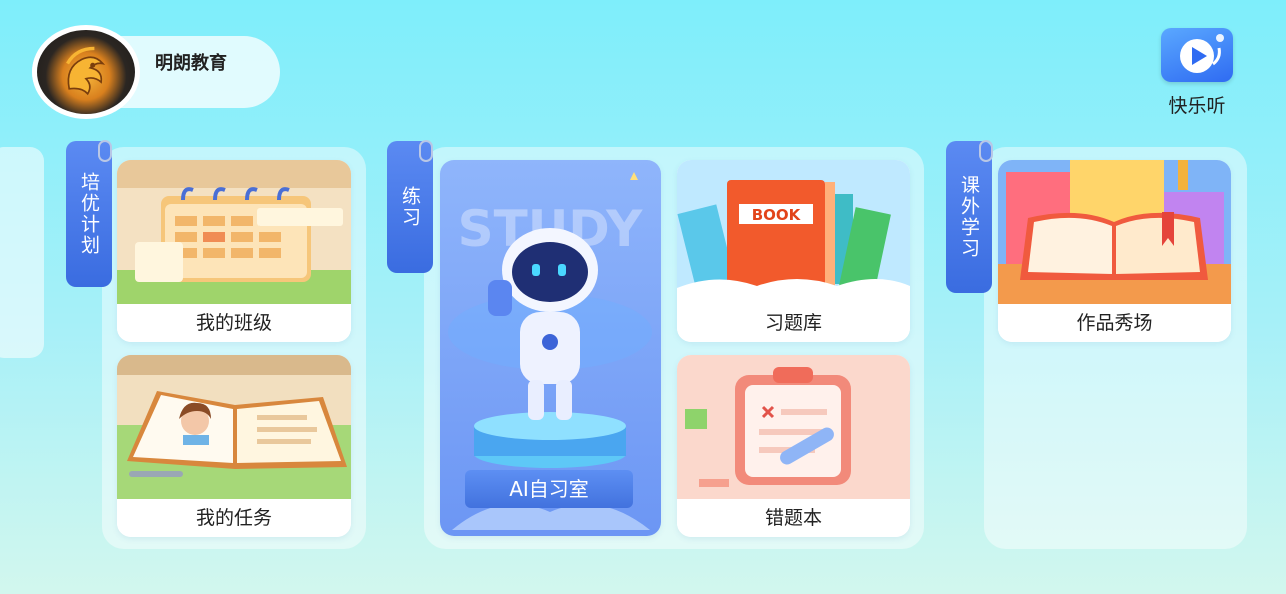 Image resolution: width=1286 pixels, height=594 pixels. I want to click on dragon-logo-icon, so click(86, 72).